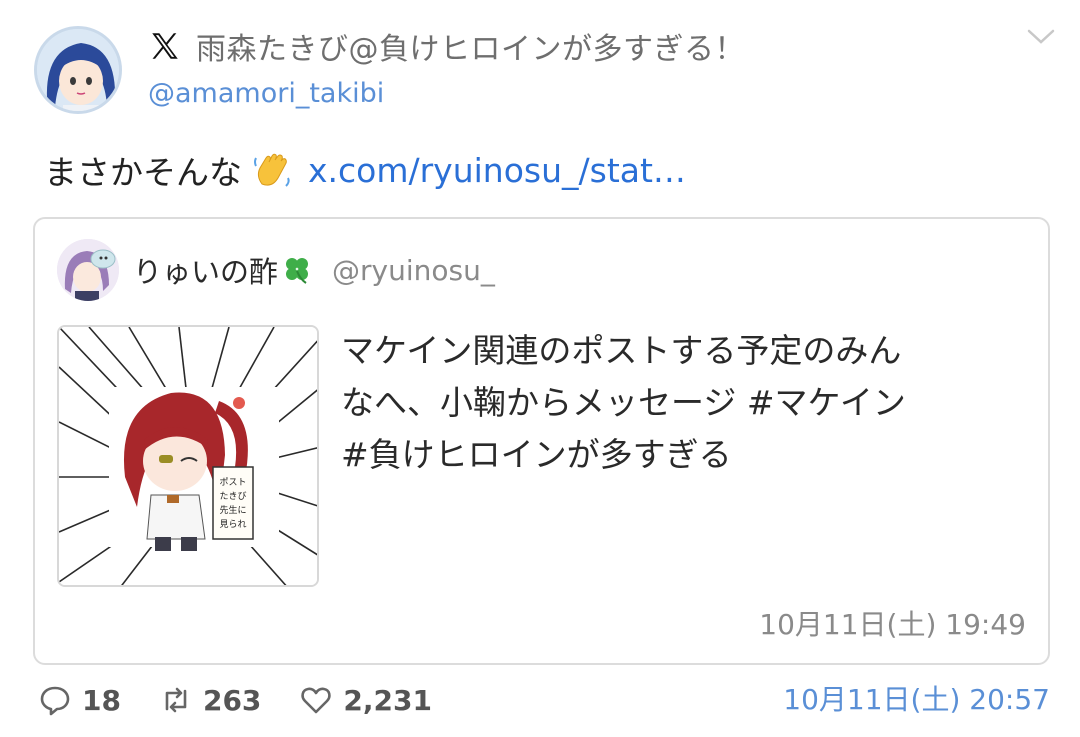 This screenshot has height=737, width=1080. What do you see at coordinates (413, 270) in the screenshot?
I see `quote-author-handle: @ryuinosu_` at bounding box center [413, 270].